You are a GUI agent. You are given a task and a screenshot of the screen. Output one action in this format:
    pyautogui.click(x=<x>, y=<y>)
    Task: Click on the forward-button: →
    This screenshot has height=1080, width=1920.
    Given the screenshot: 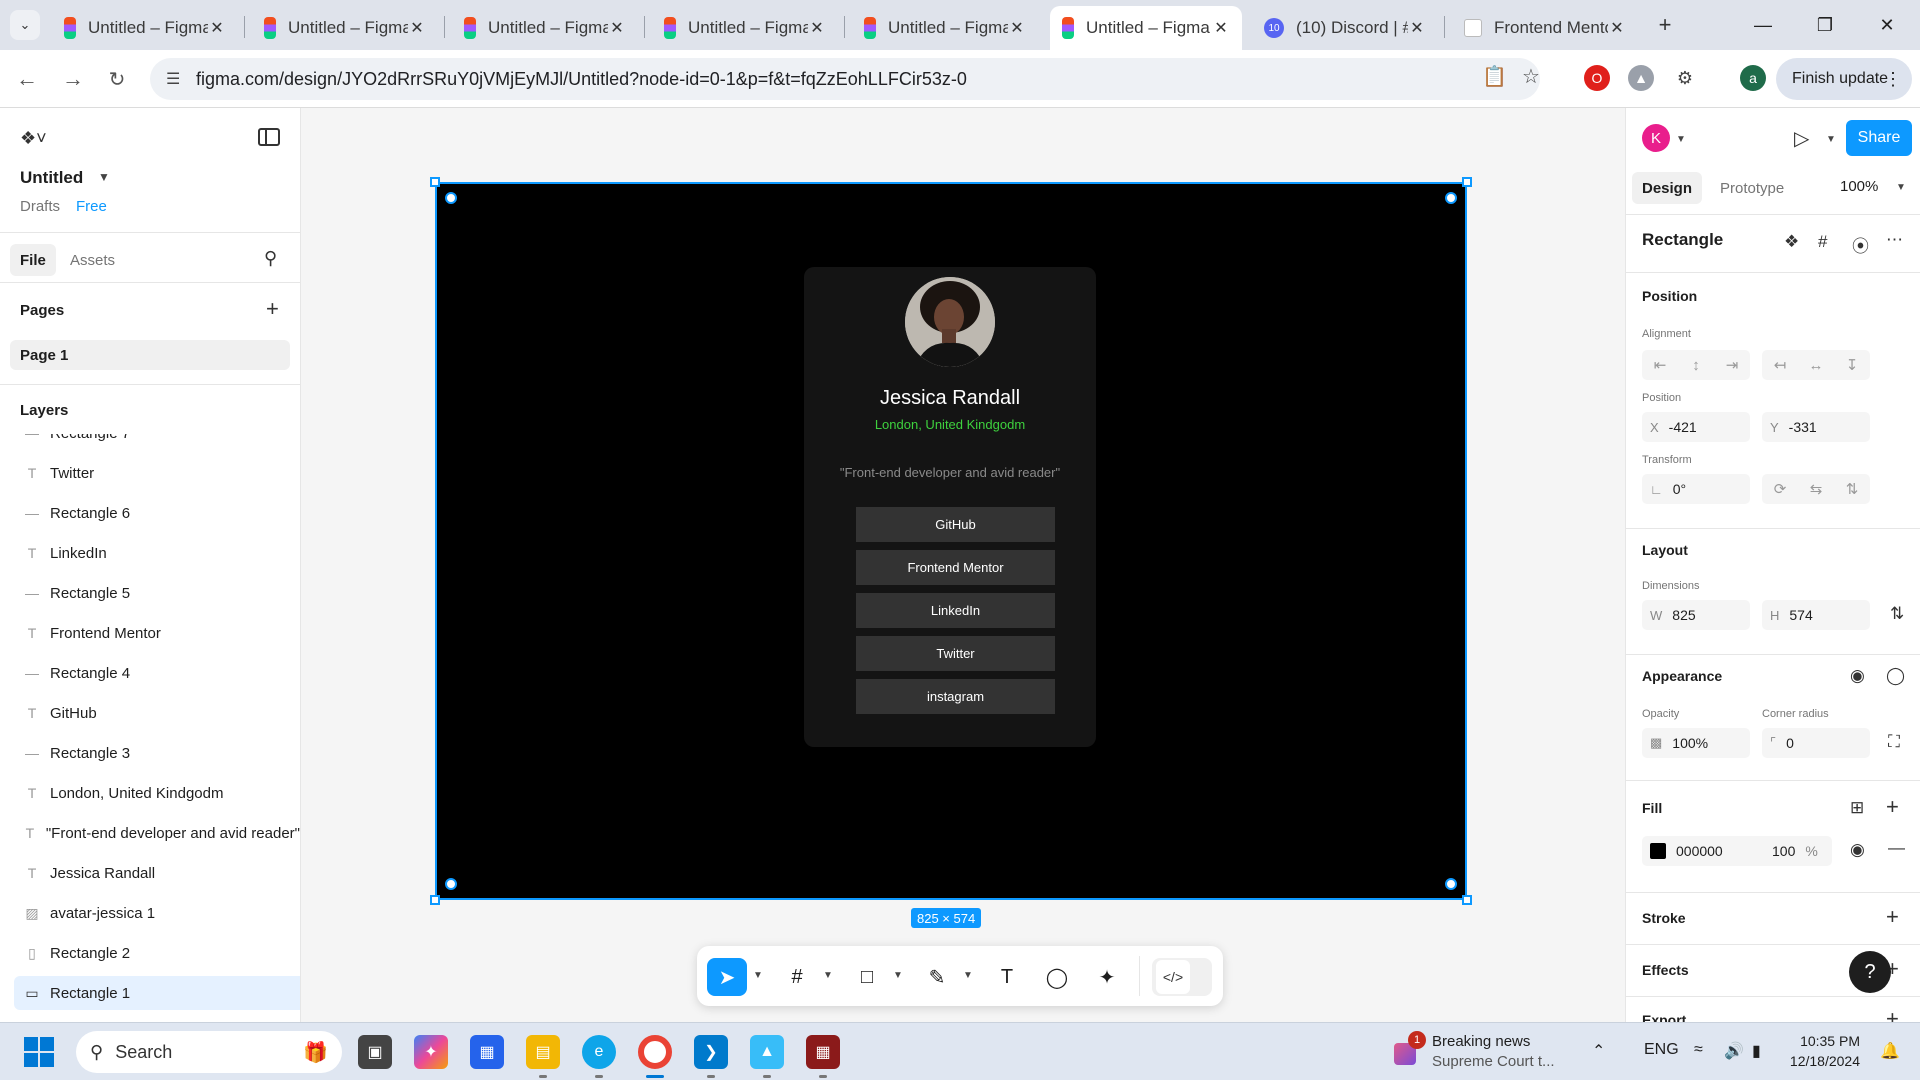 What is the action you would take?
    pyautogui.click(x=73, y=79)
    